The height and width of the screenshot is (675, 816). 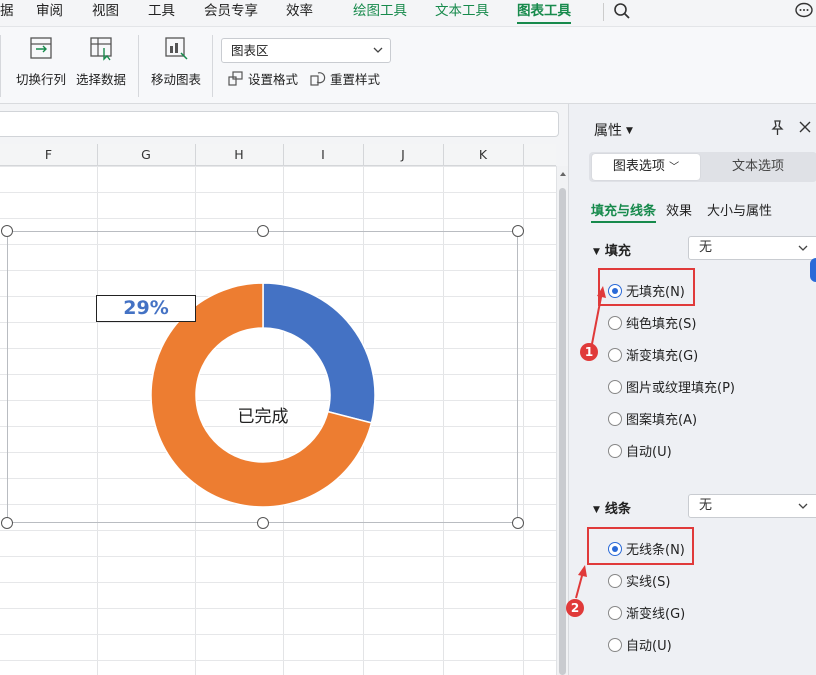 What do you see at coordinates (589, 352) in the screenshot?
I see `annotation-badge-1: 1` at bounding box center [589, 352].